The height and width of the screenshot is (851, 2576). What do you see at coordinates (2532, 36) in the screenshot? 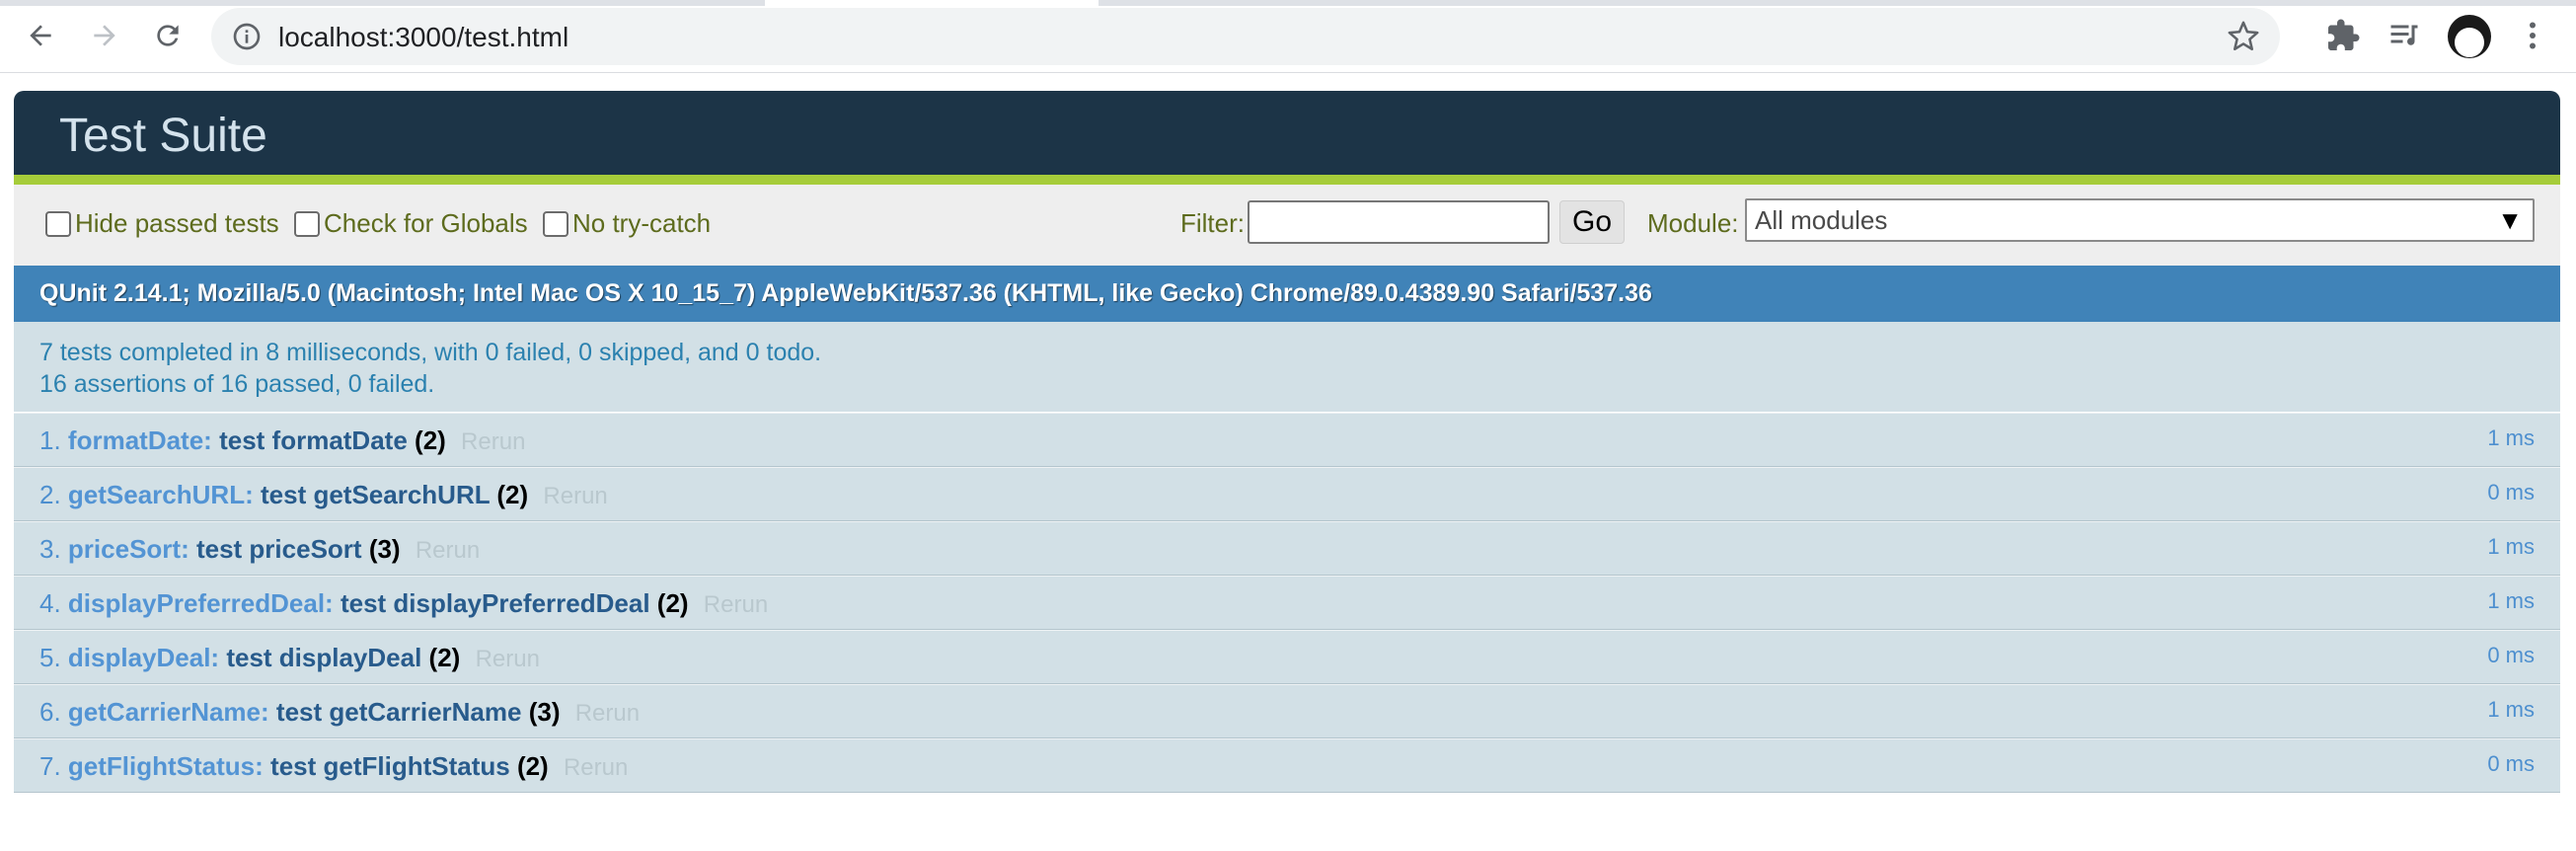
I see `menu-kebab-icon` at bounding box center [2532, 36].